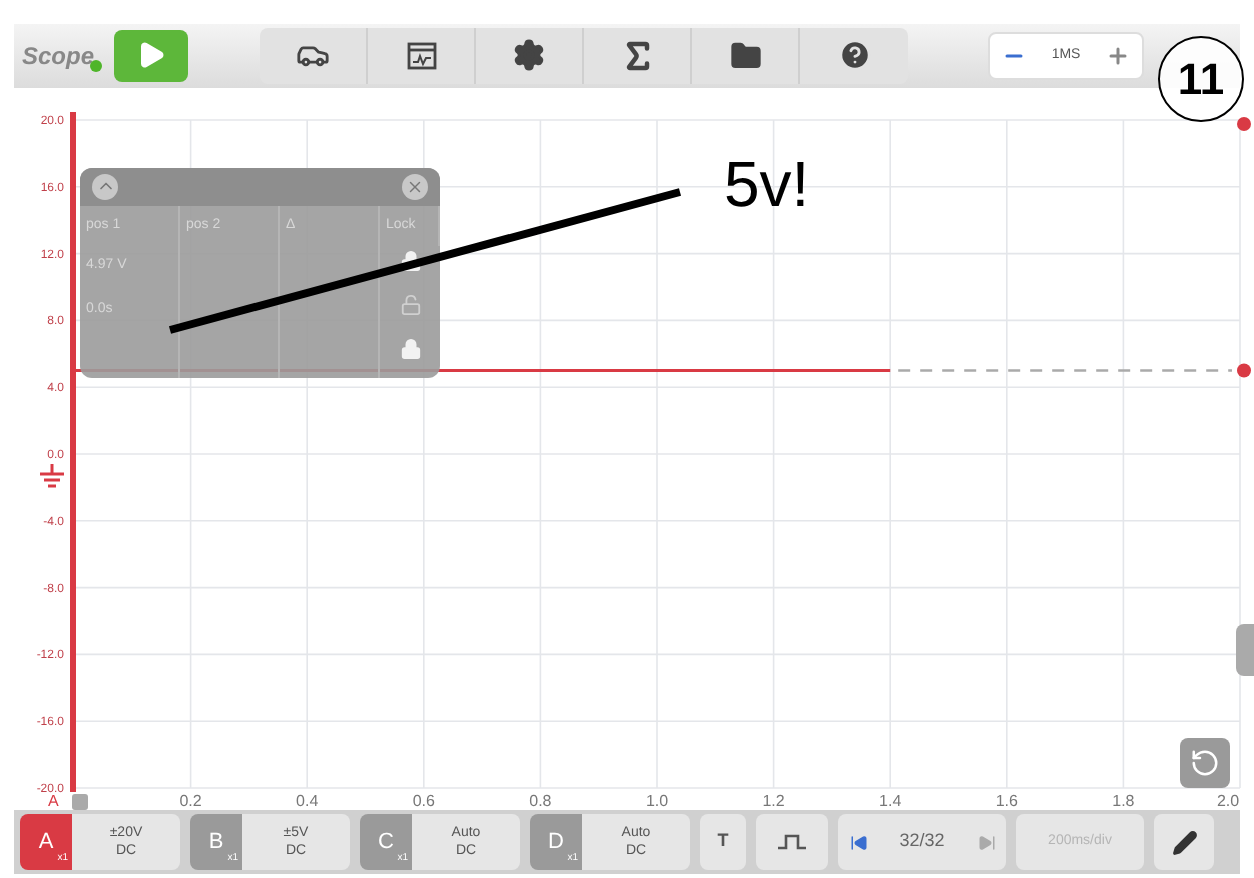 The image size is (1254, 878). Describe the element at coordinates (1006, 800) in the screenshot. I see `x-tick-label: 1.6` at that location.